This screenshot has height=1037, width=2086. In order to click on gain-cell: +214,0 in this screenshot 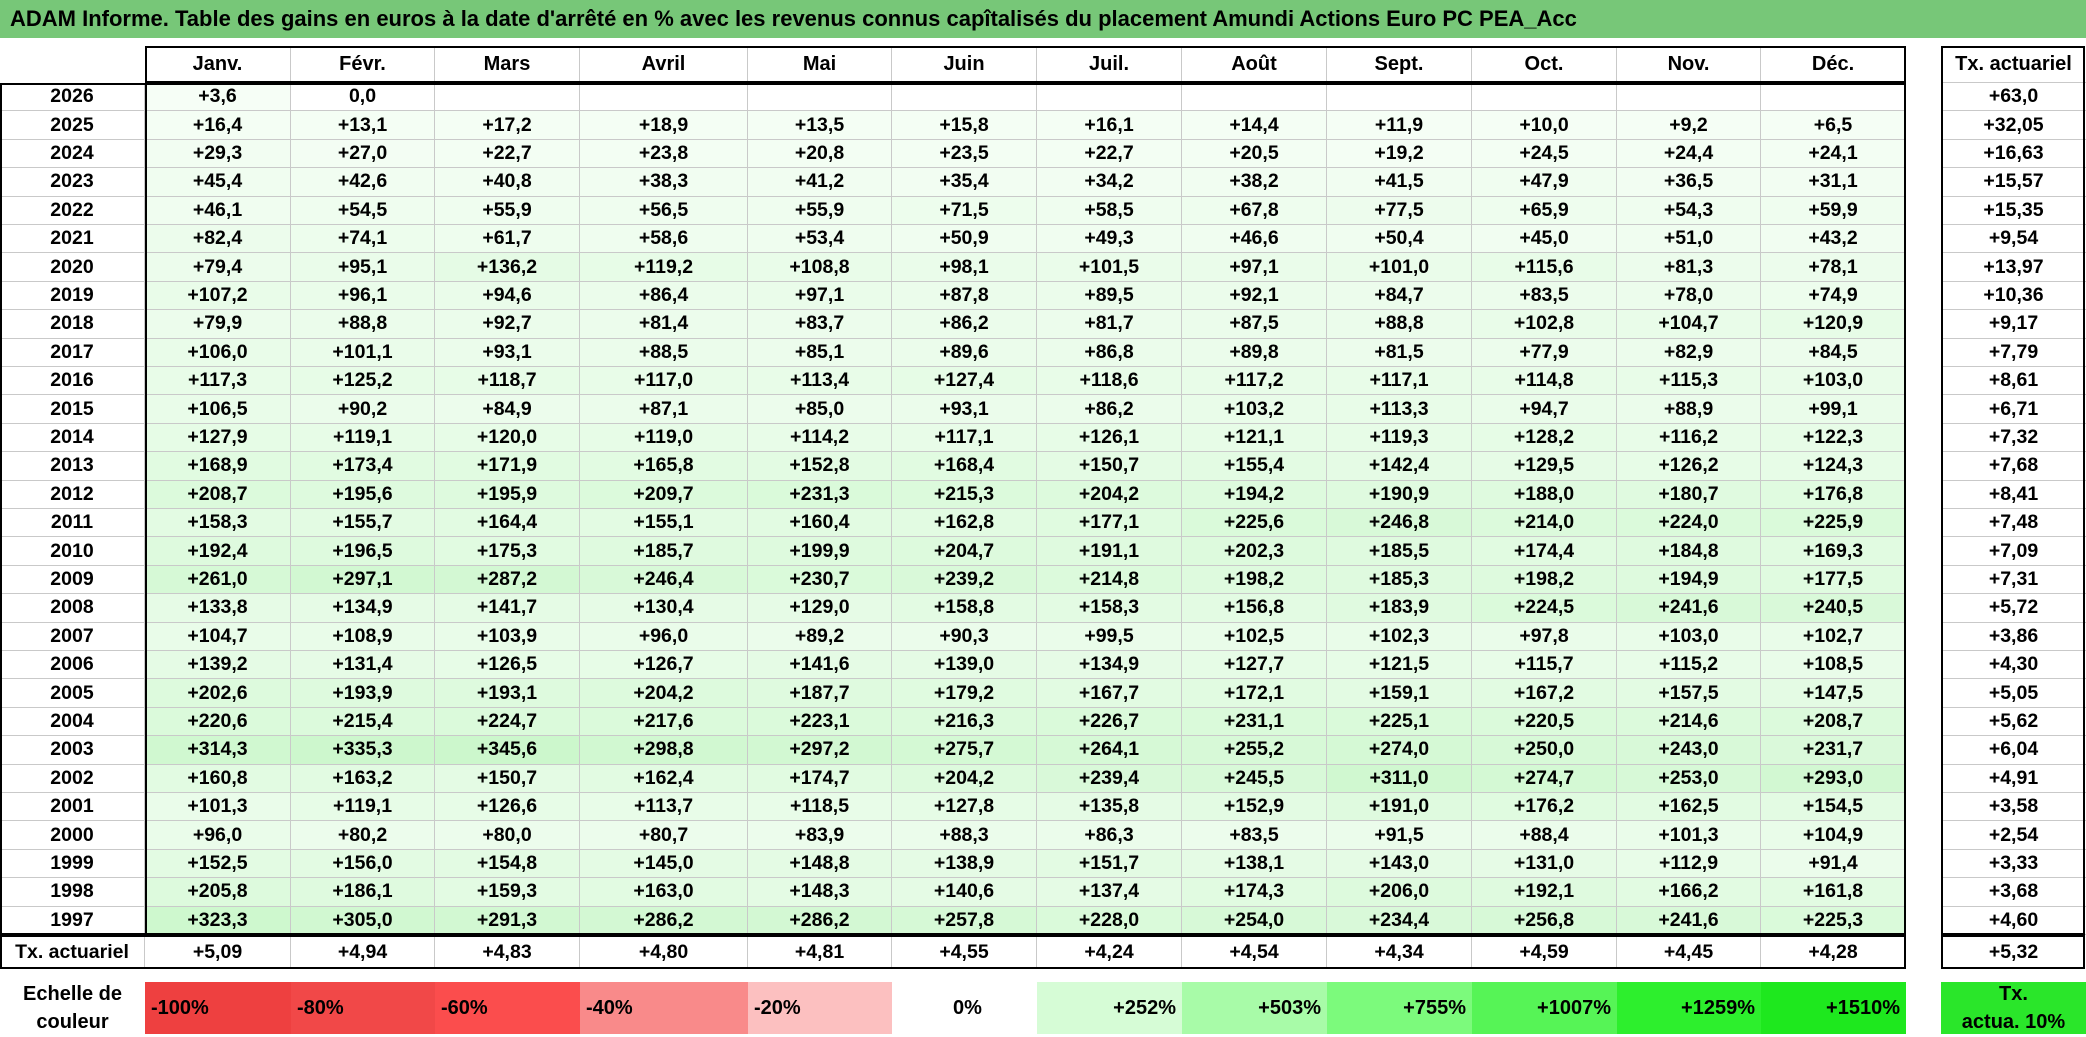, I will do `click(1544, 523)`.